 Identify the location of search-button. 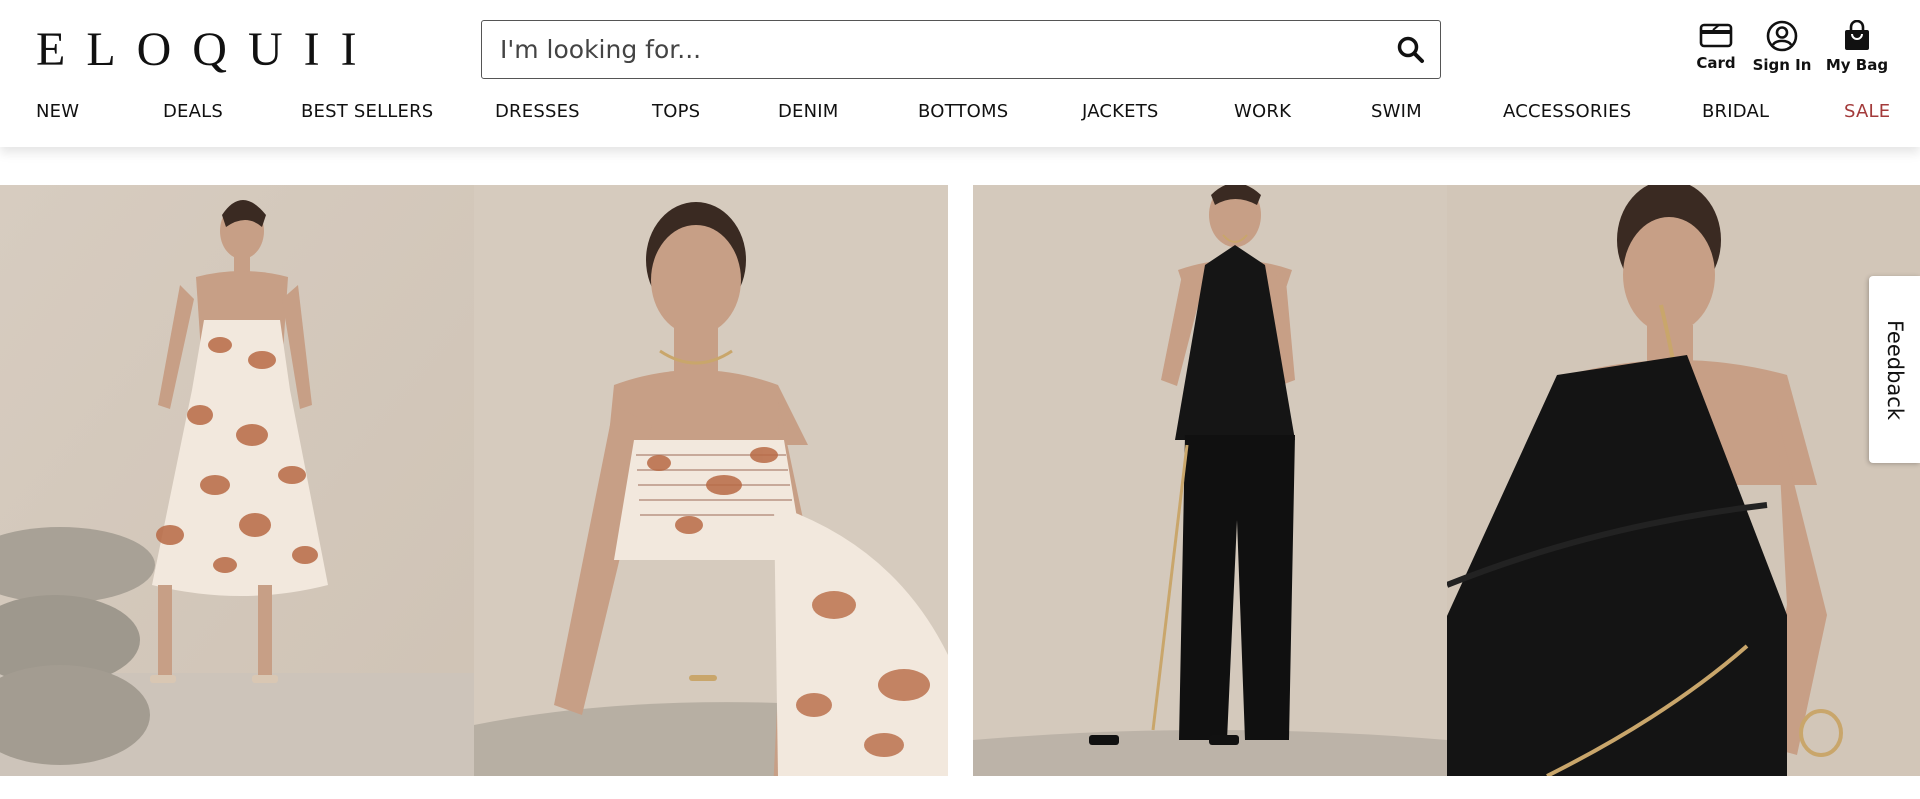
(1411, 50).